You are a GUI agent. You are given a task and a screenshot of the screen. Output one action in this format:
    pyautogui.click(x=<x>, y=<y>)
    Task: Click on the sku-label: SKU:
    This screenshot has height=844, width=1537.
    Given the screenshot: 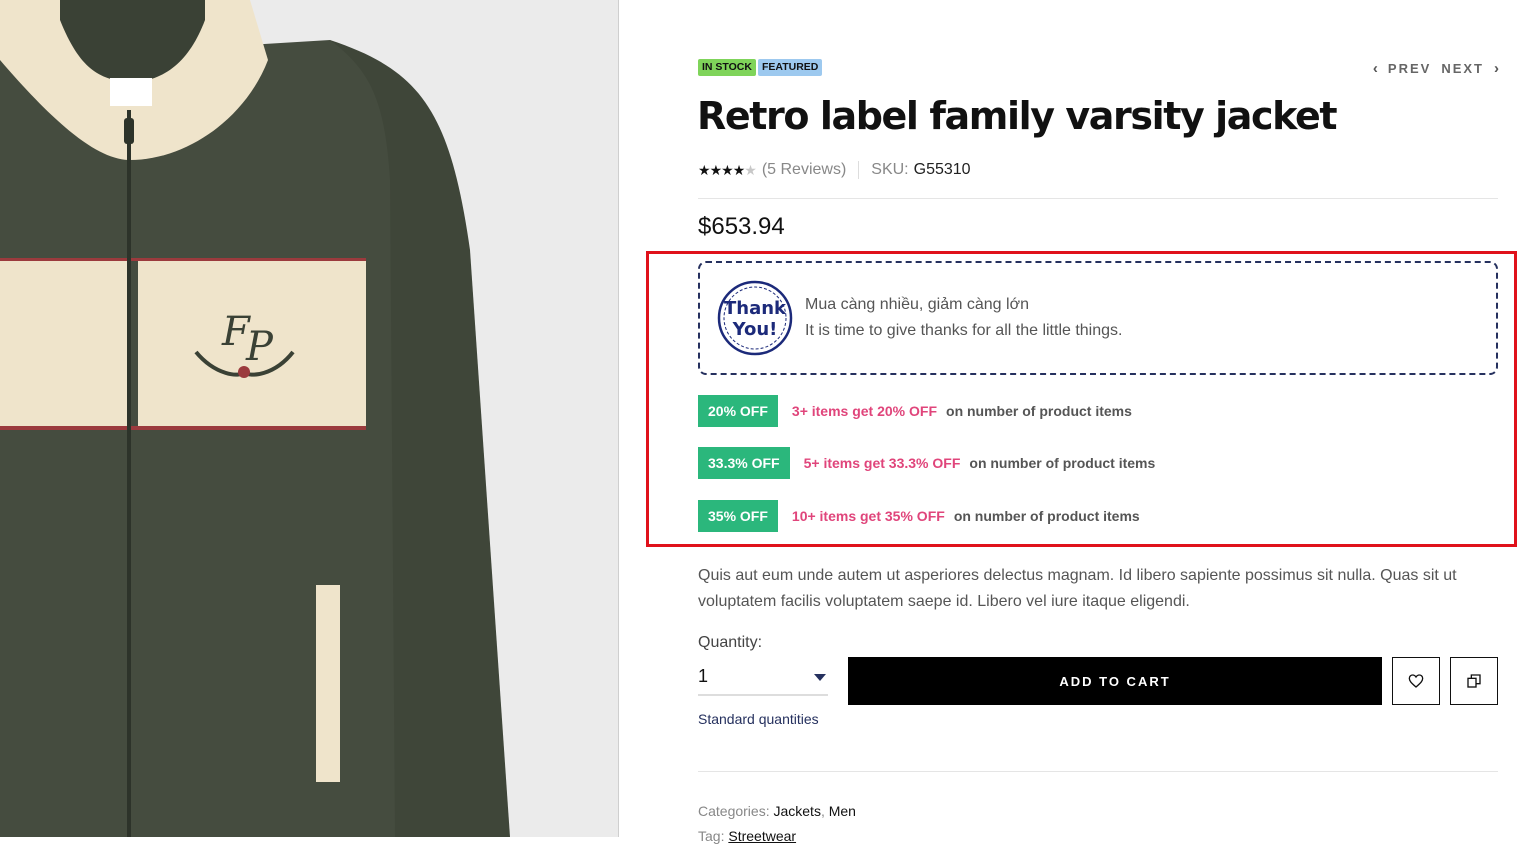 What is the action you would take?
    pyautogui.click(x=890, y=169)
    